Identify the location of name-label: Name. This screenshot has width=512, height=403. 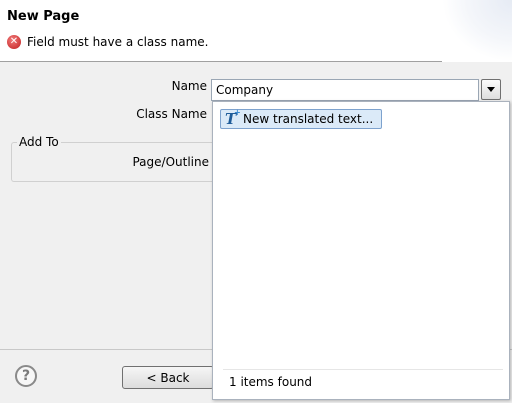
(189, 86).